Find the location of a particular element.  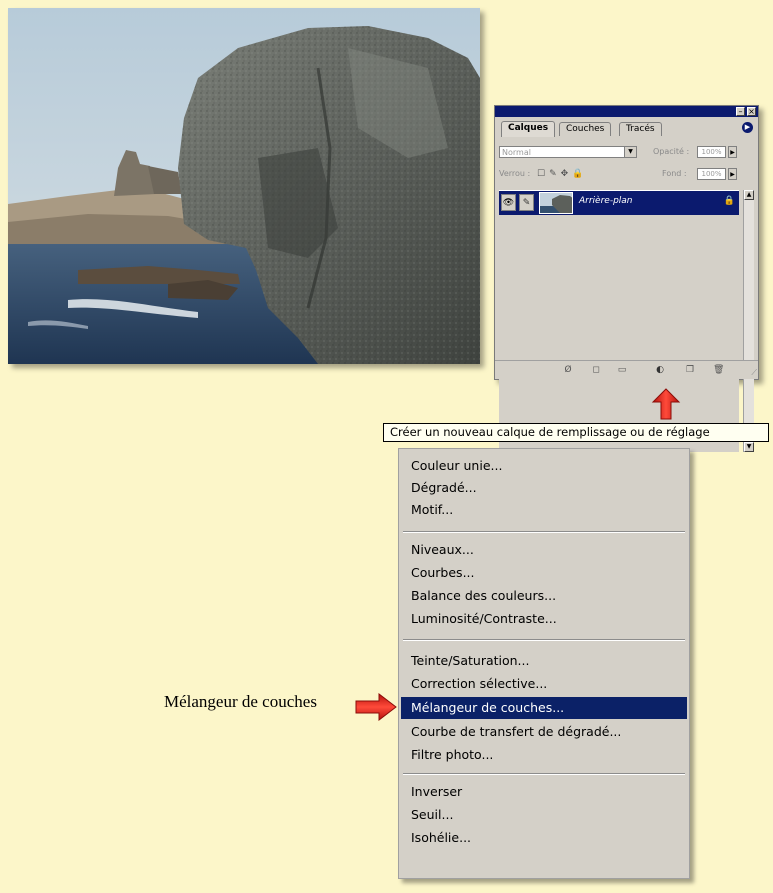

opacity-stepper: ▶ is located at coordinates (732, 152).